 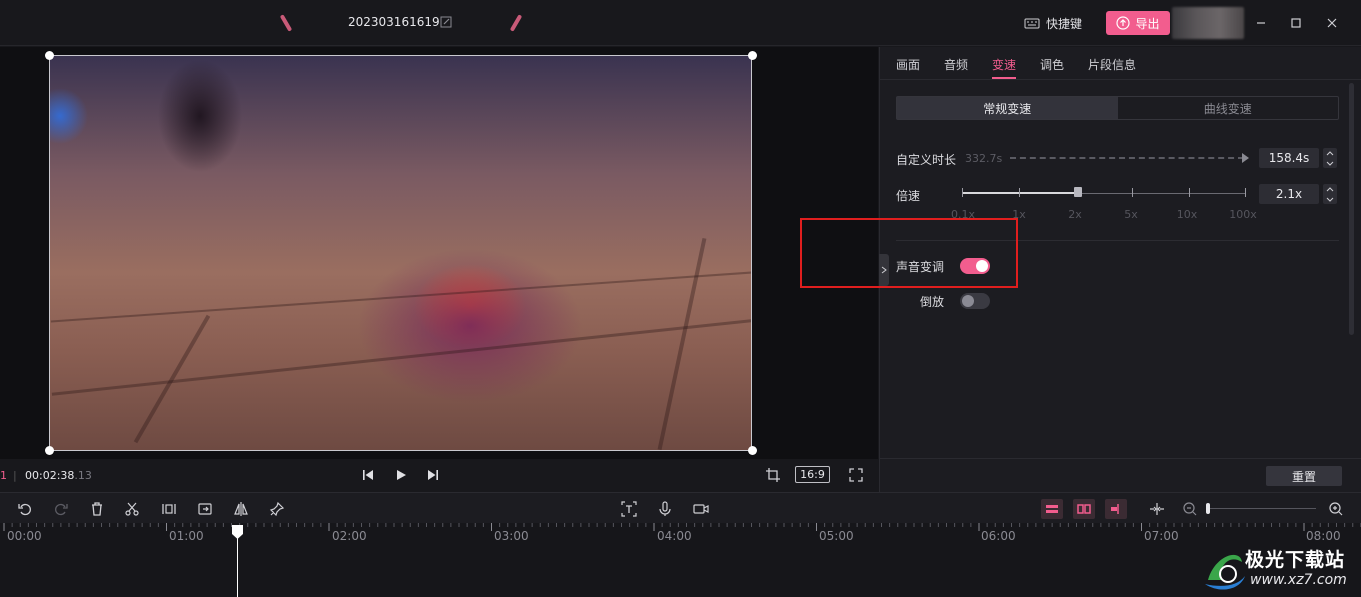 What do you see at coordinates (908, 196) in the screenshot?
I see `speed-label: 倍速` at bounding box center [908, 196].